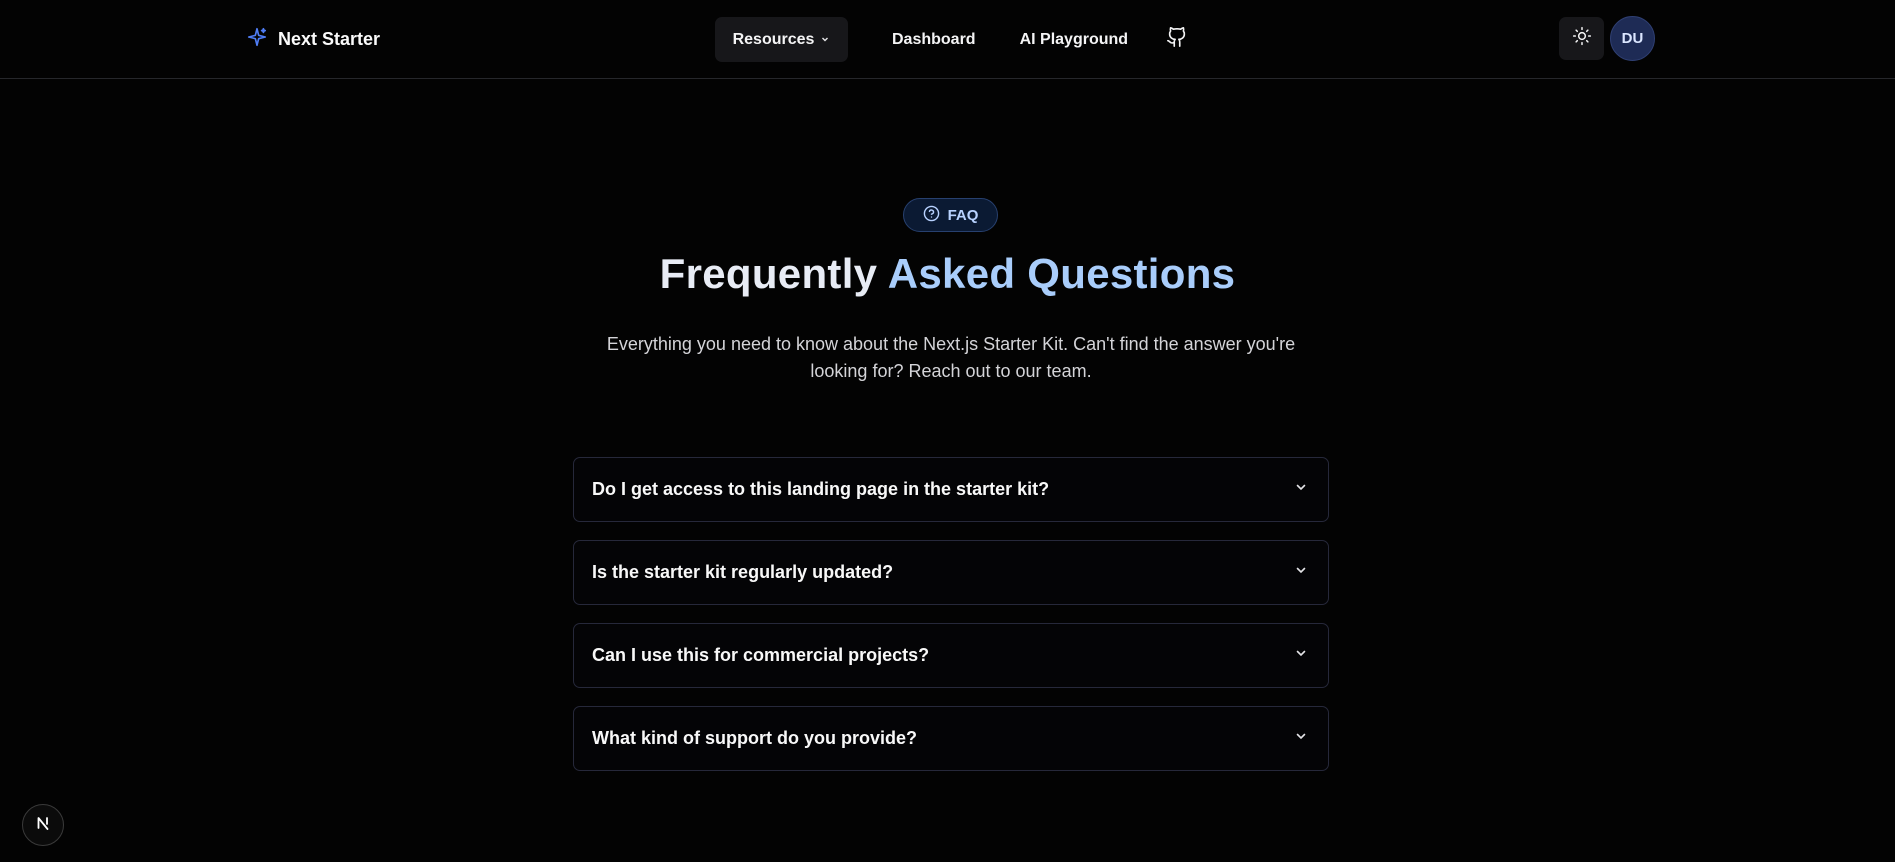 Image resolution: width=1895 pixels, height=862 pixels. I want to click on nav-dashboard: Dashboard, so click(934, 39).